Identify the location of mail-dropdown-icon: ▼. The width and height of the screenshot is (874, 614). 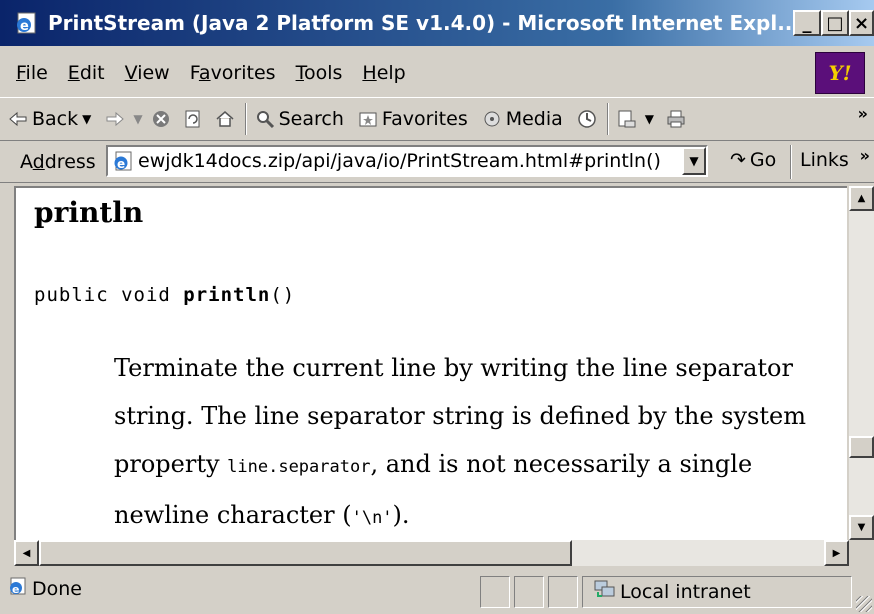
(649, 119).